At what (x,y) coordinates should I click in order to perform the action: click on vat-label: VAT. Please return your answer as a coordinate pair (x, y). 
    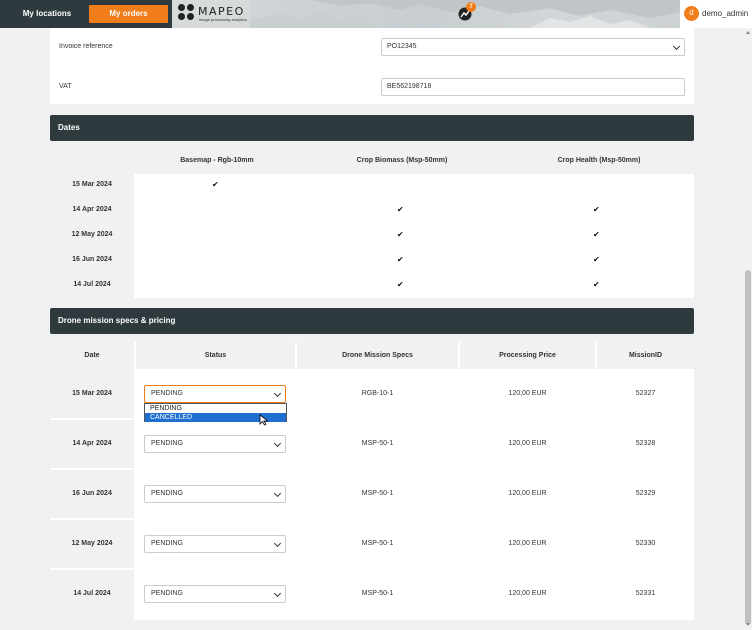
    Looking at the image, I should click on (65, 86).